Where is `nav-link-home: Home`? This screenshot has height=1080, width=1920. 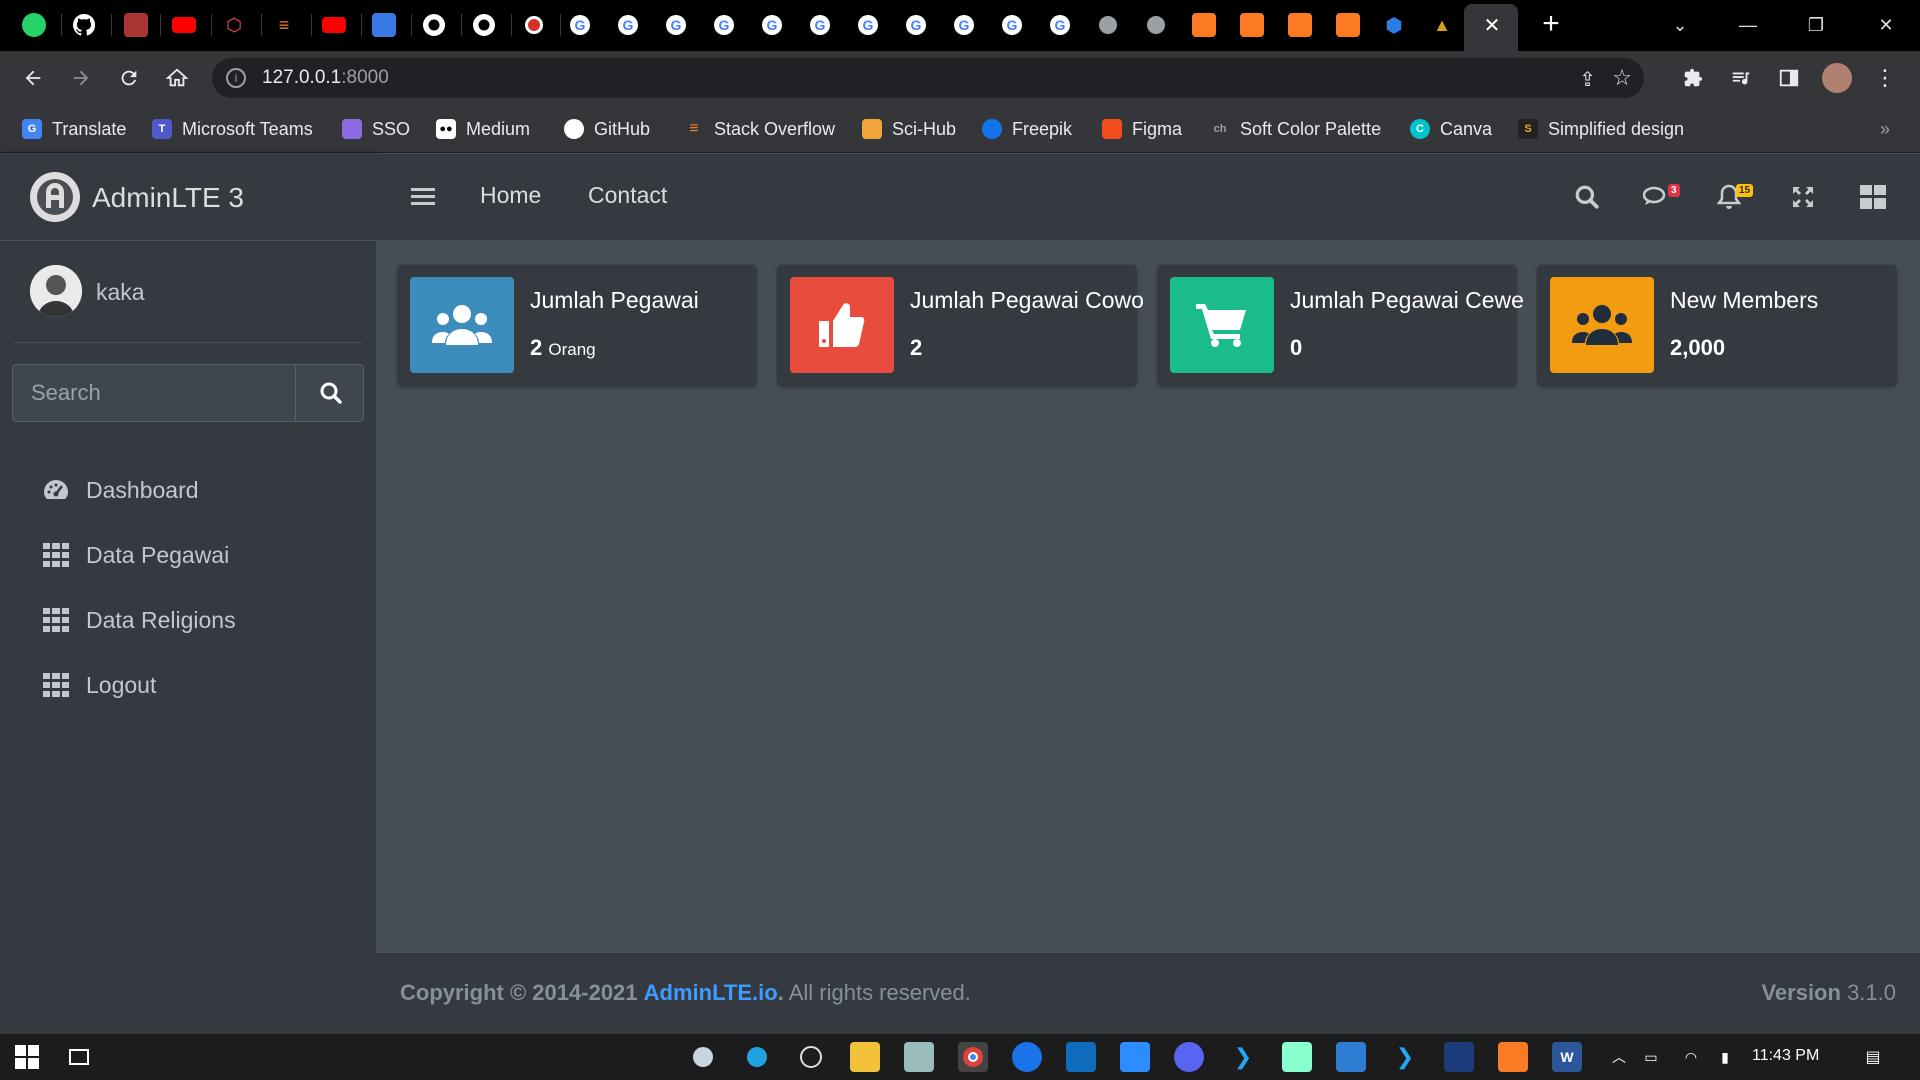
nav-link-home: Home is located at coordinates (510, 195).